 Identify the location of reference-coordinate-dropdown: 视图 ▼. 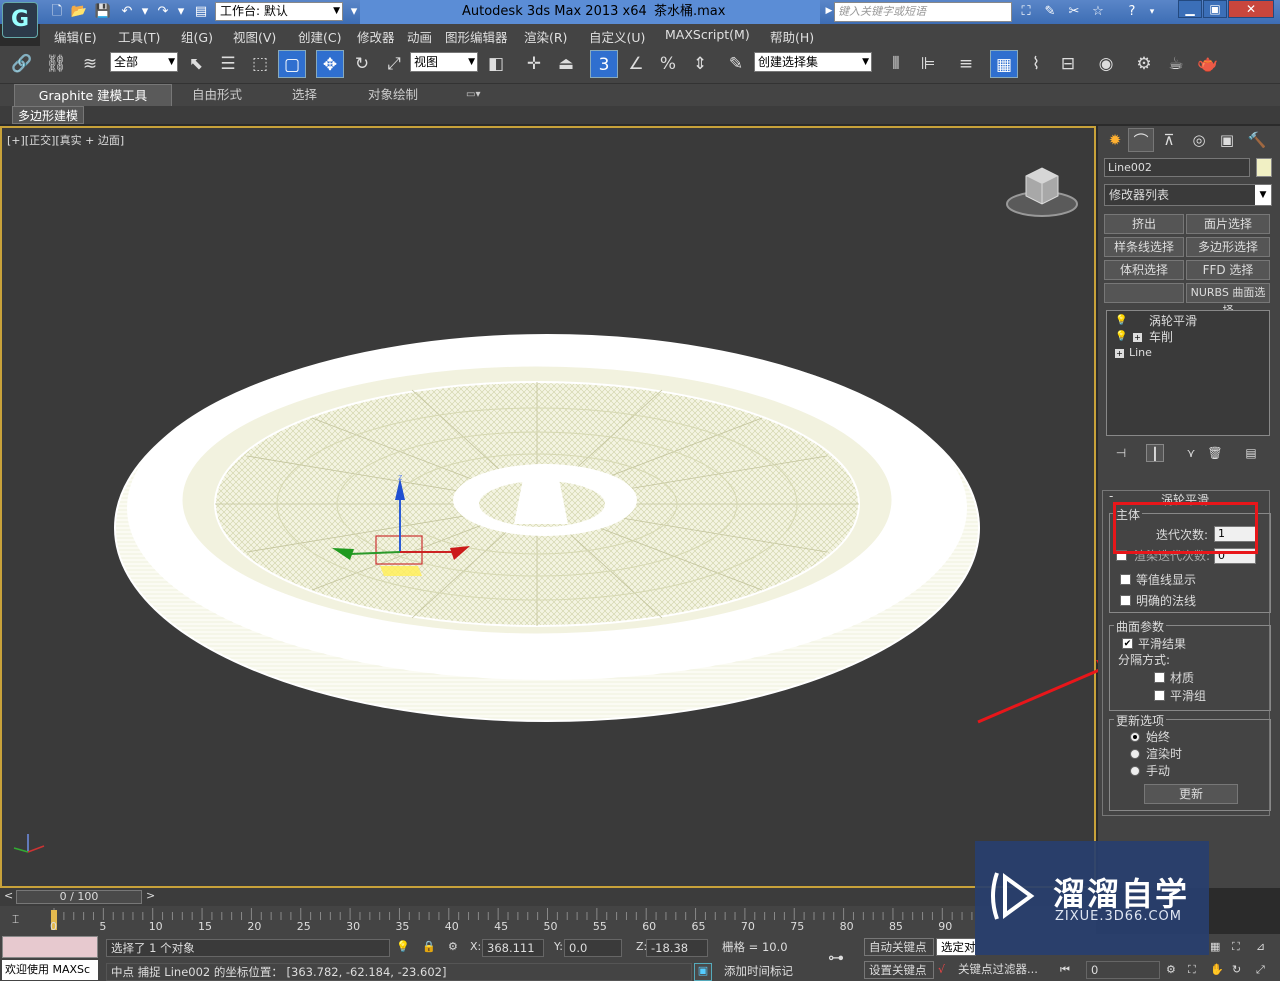
(444, 62).